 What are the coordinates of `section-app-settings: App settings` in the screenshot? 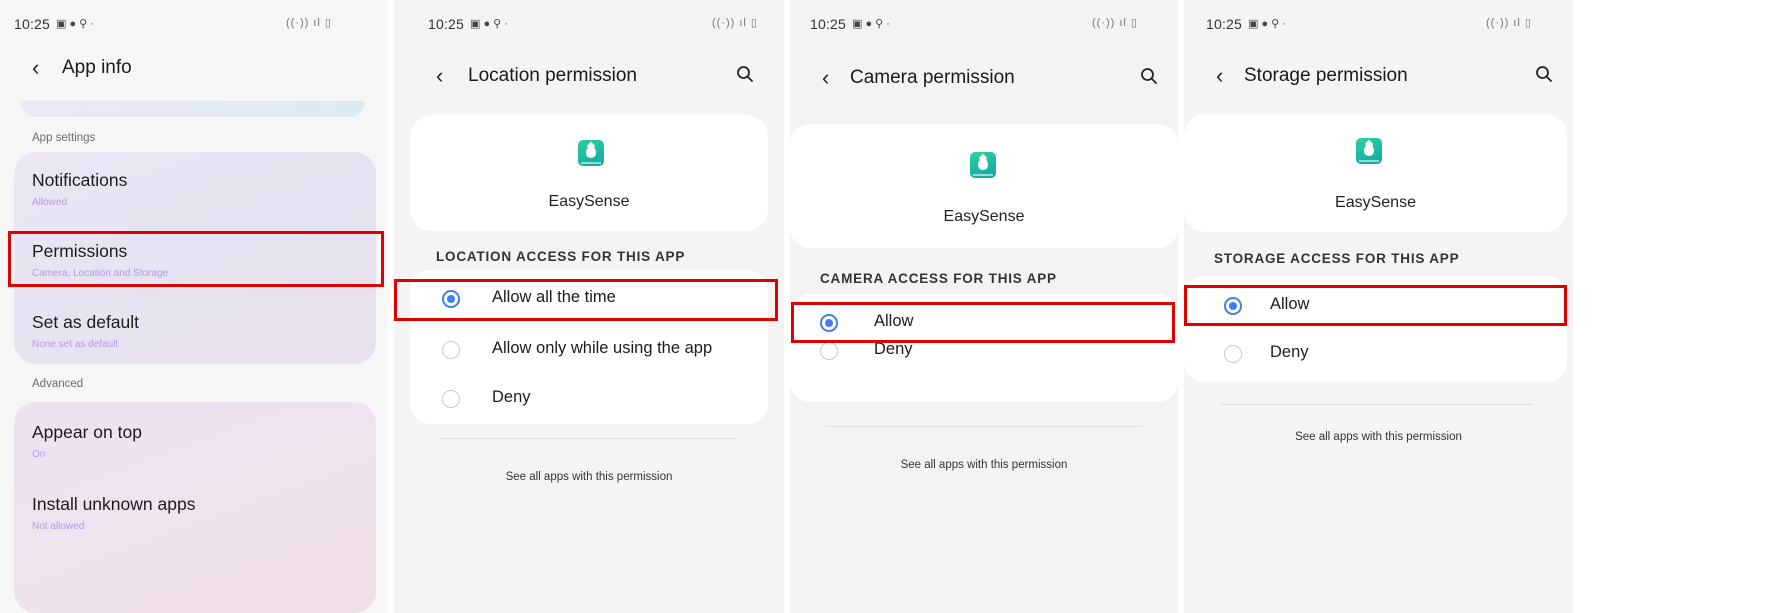 It's located at (64, 138).